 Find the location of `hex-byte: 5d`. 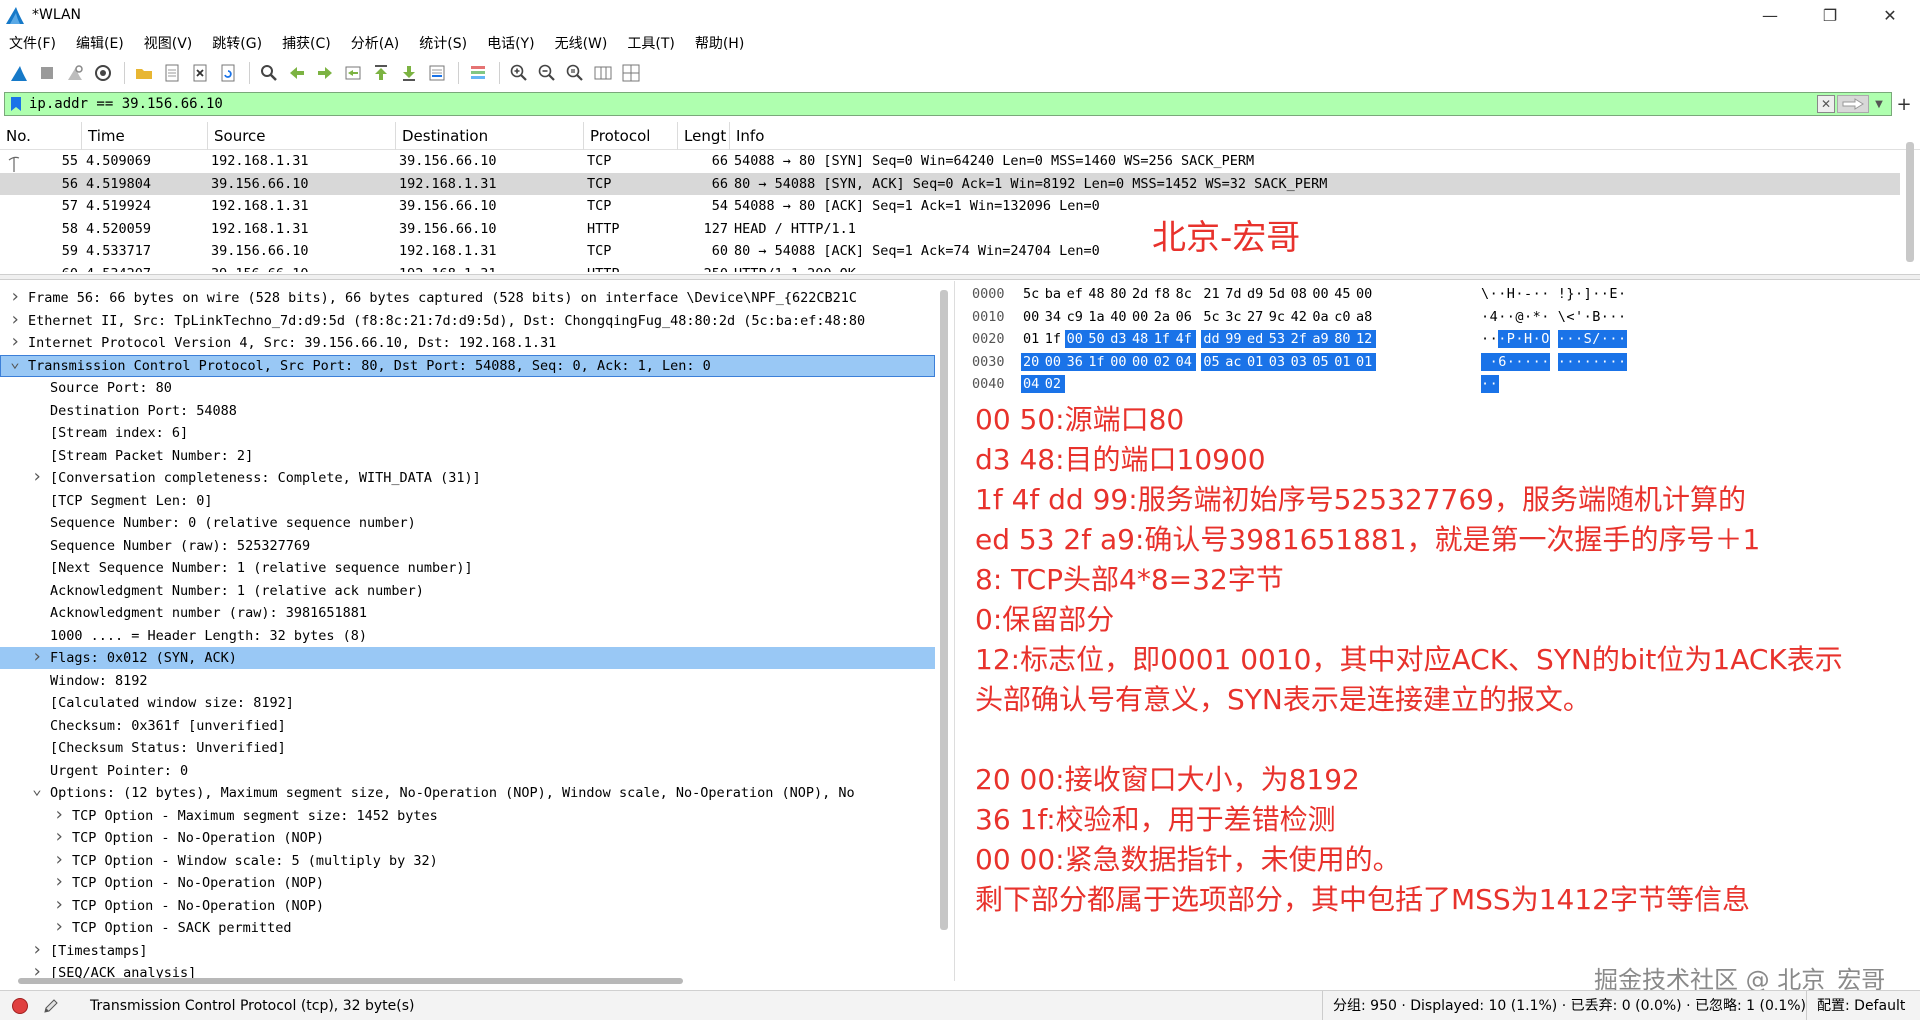

hex-byte: 5d is located at coordinates (1277, 294).